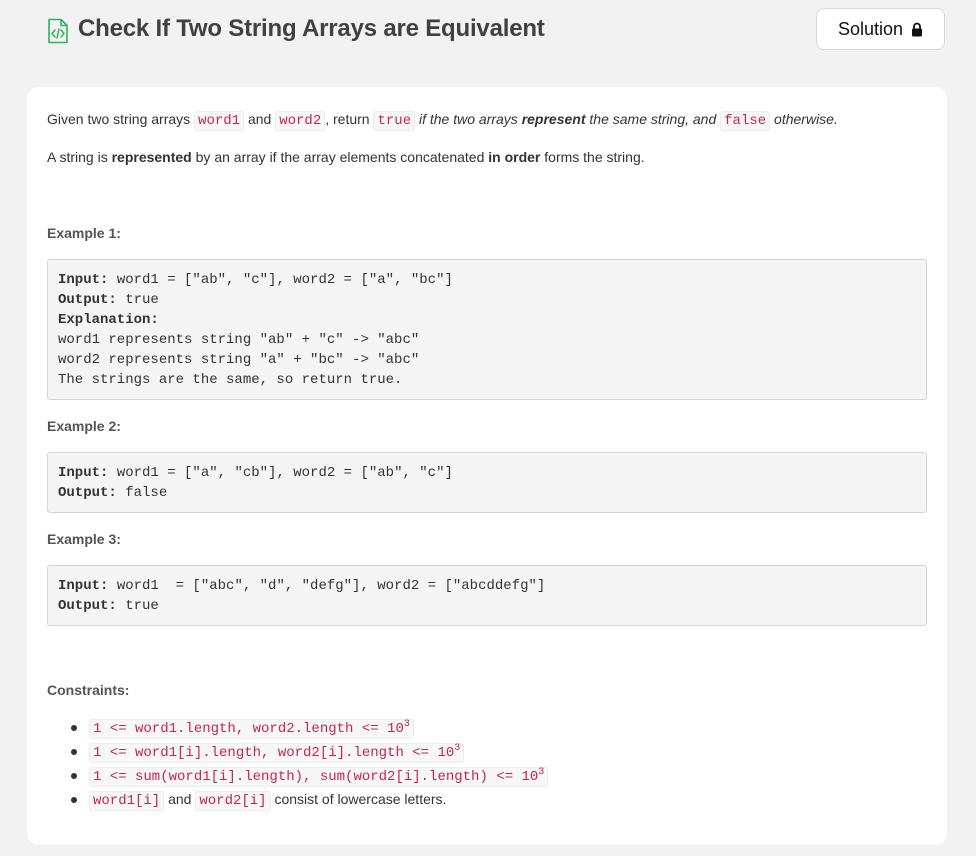 The image size is (976, 856). What do you see at coordinates (232, 801) in the screenshot?
I see `inline-code: word2[i]` at bounding box center [232, 801].